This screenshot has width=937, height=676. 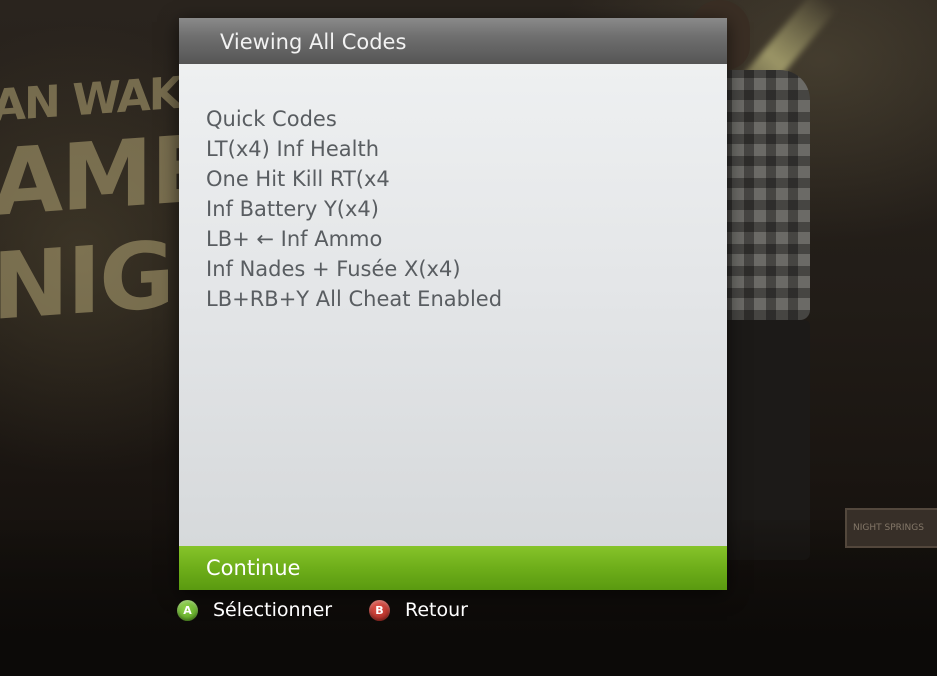 What do you see at coordinates (253, 568) in the screenshot?
I see `continue-label: Continue` at bounding box center [253, 568].